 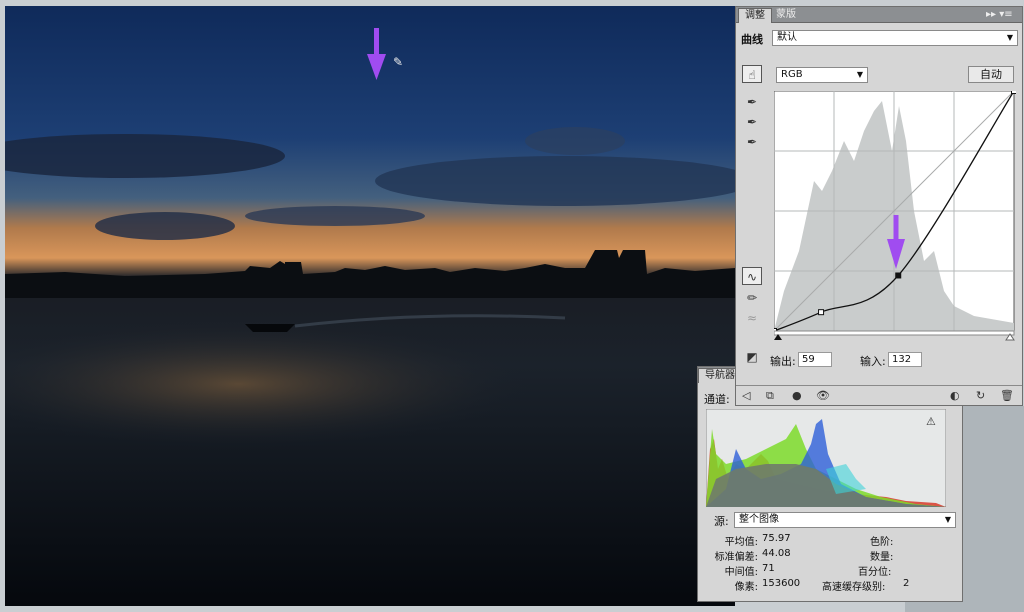 What do you see at coordinates (770, 396) in the screenshot?
I see `clip-to-layer-icon: ⧉` at bounding box center [770, 396].